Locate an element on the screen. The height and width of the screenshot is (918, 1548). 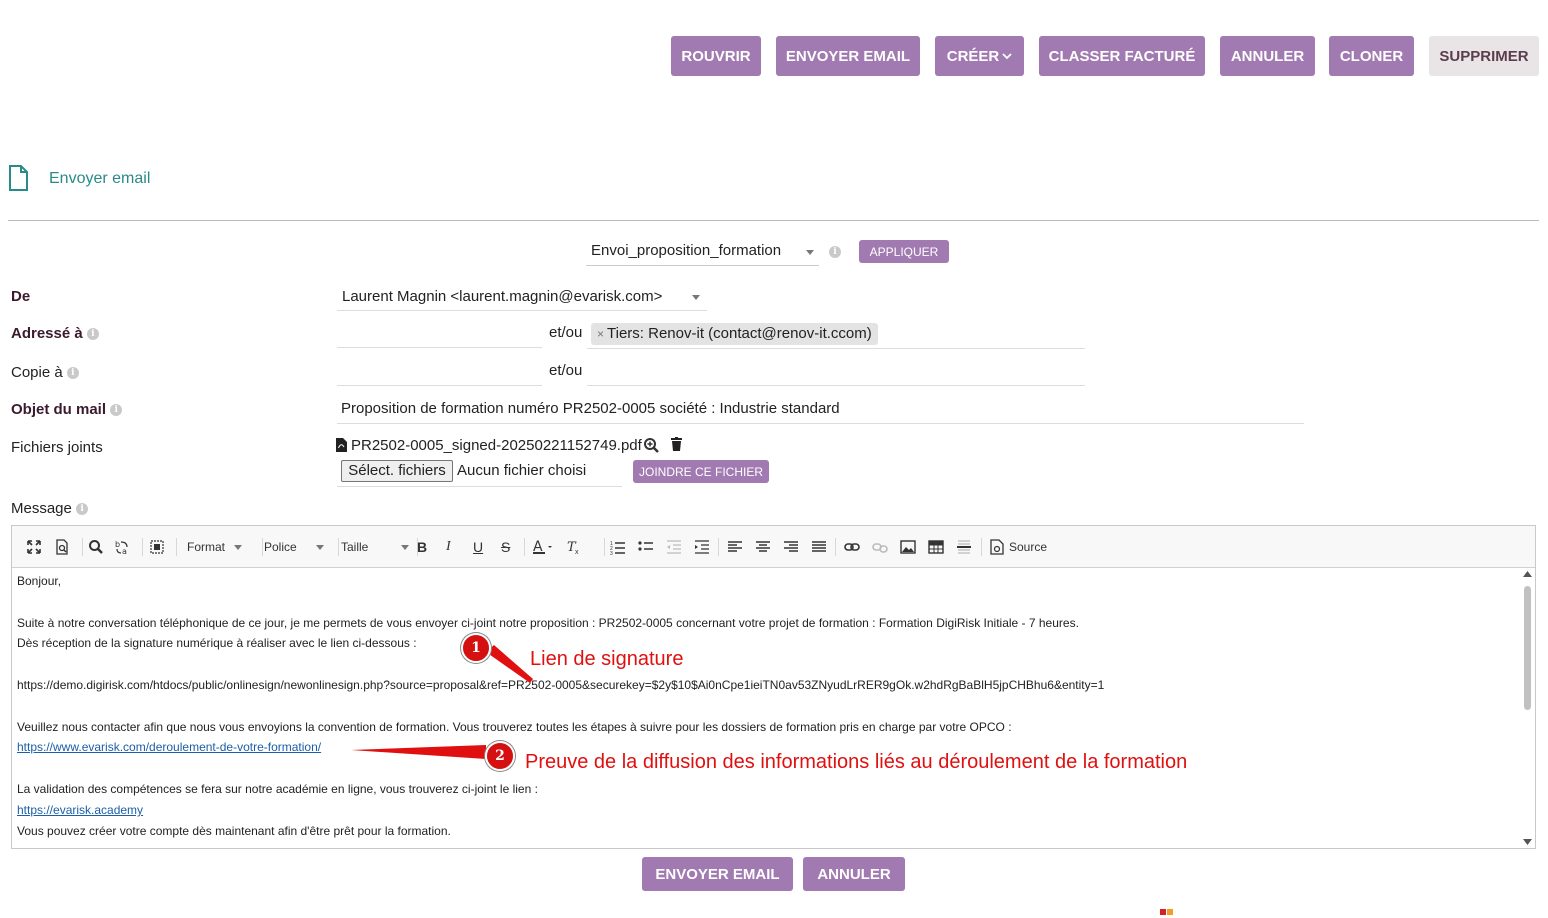
horizontal-rule-icon is located at coordinates (964, 547).